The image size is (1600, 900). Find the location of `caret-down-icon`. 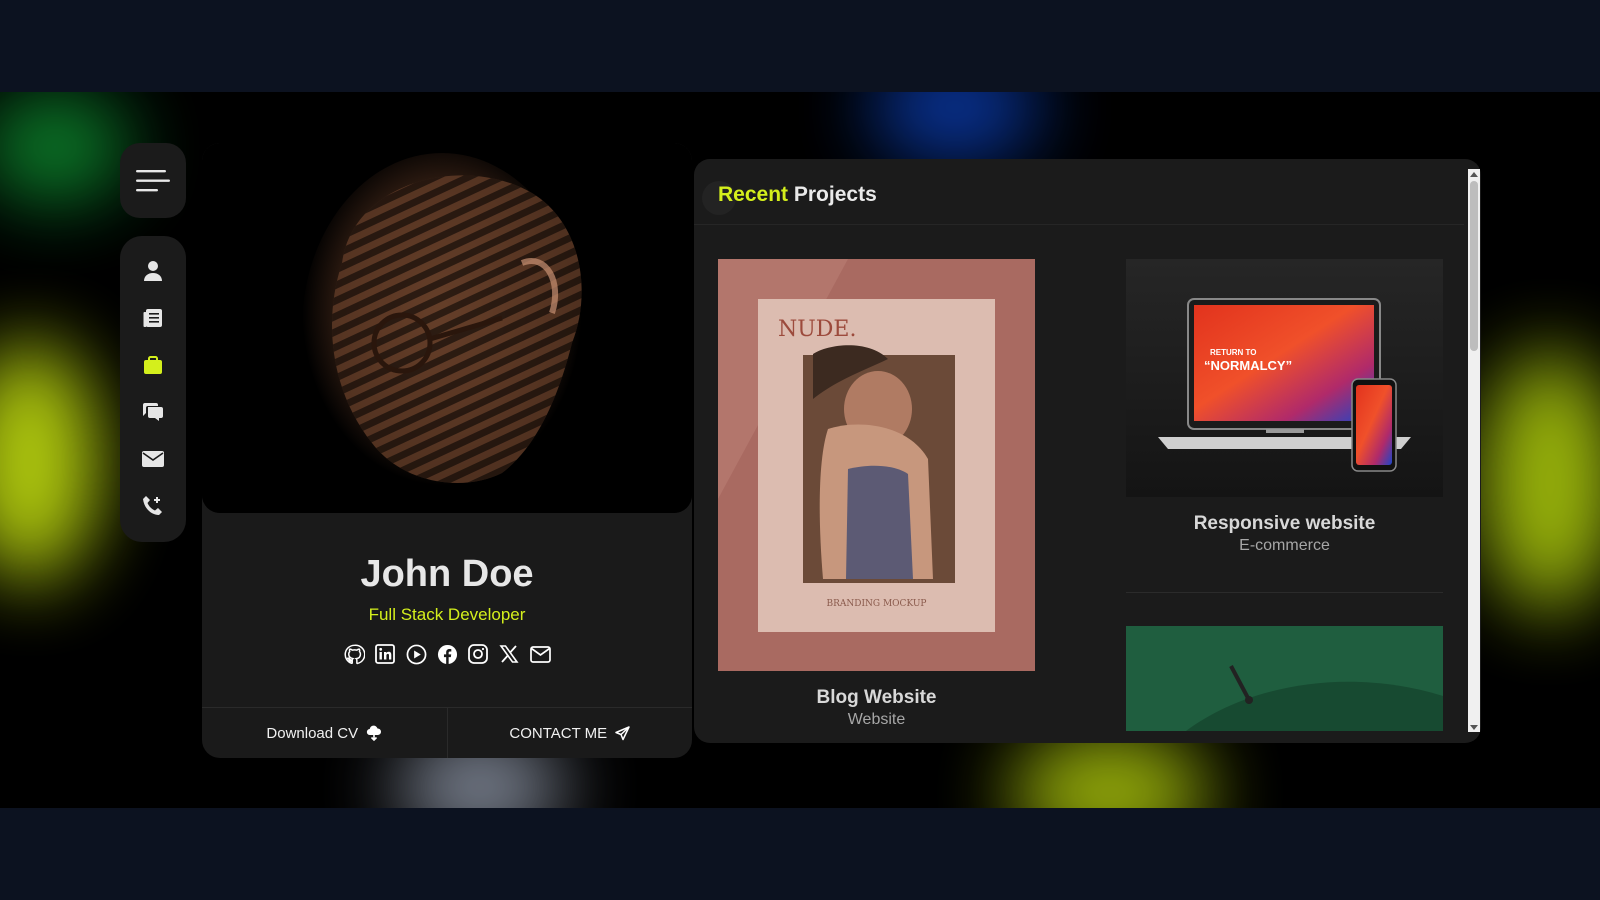

caret-down-icon is located at coordinates (1474, 727).